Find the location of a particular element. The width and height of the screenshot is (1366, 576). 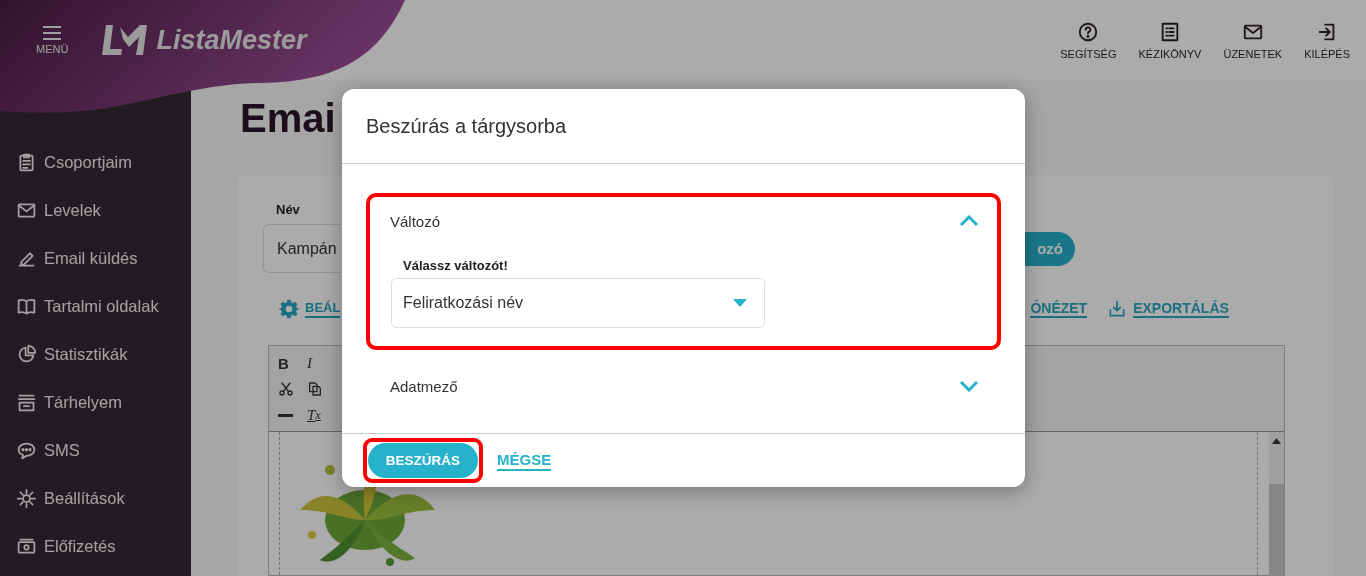

field-label: Név is located at coordinates (288, 210).